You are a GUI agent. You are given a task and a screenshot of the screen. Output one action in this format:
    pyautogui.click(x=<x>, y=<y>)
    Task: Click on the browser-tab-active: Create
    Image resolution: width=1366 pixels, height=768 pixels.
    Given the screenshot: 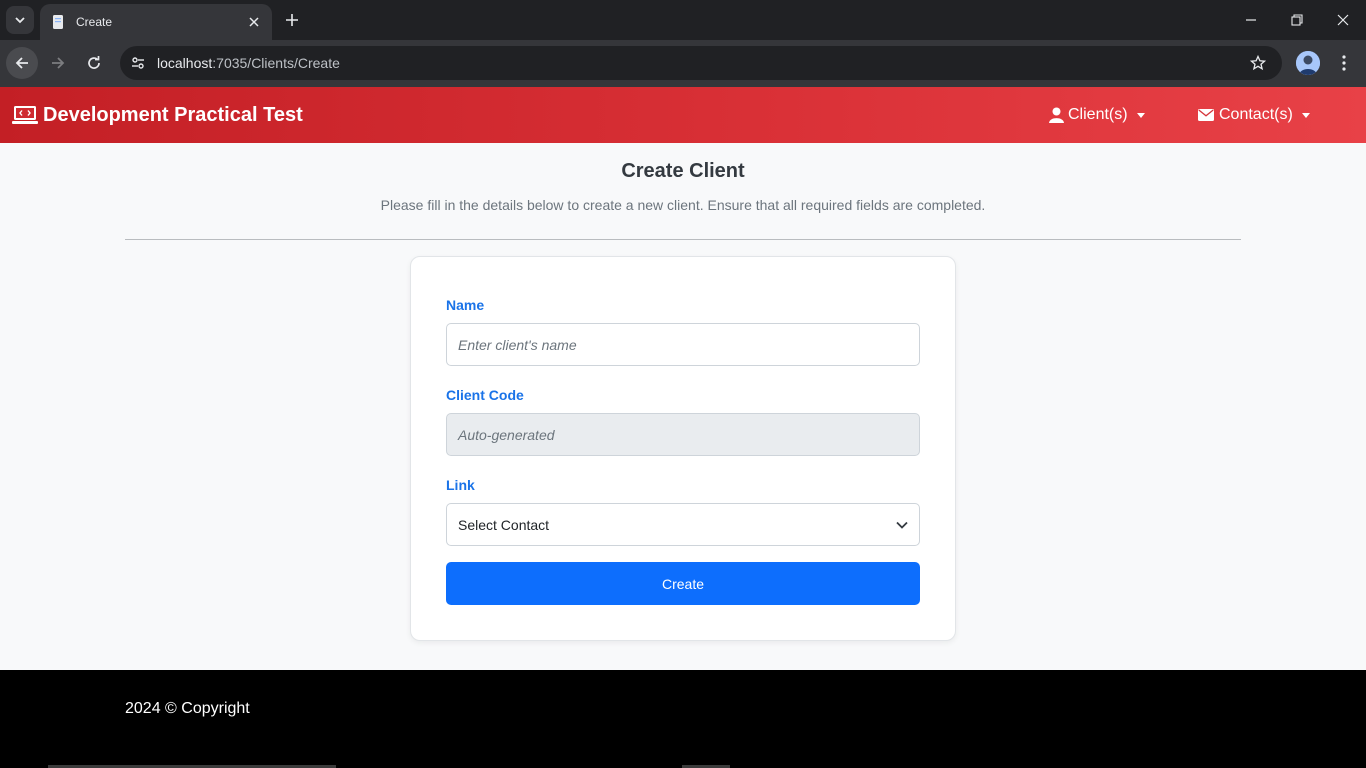 What is the action you would take?
    pyautogui.click(x=156, y=22)
    